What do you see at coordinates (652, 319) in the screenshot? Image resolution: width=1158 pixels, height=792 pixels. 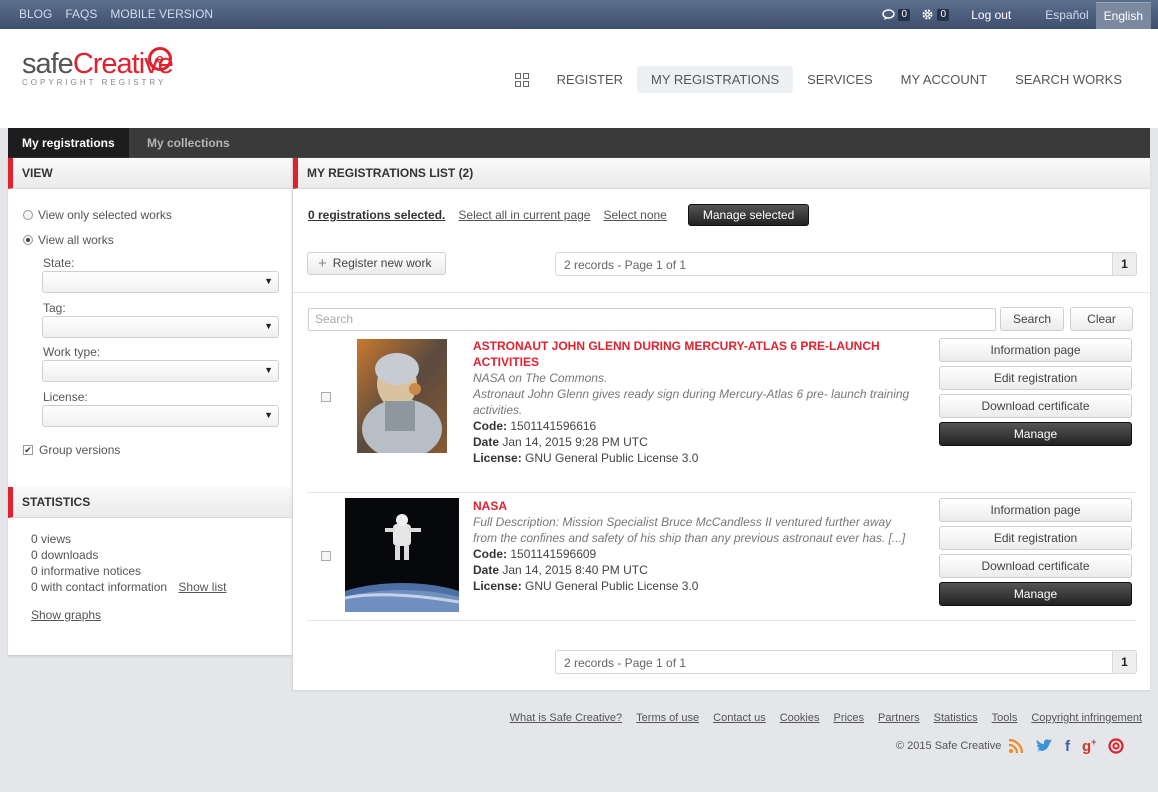 I see `search-input: Search` at bounding box center [652, 319].